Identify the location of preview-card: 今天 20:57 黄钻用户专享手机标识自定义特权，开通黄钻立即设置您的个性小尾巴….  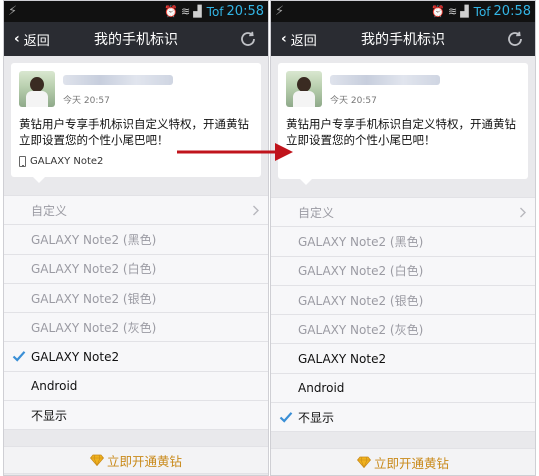
(403, 124).